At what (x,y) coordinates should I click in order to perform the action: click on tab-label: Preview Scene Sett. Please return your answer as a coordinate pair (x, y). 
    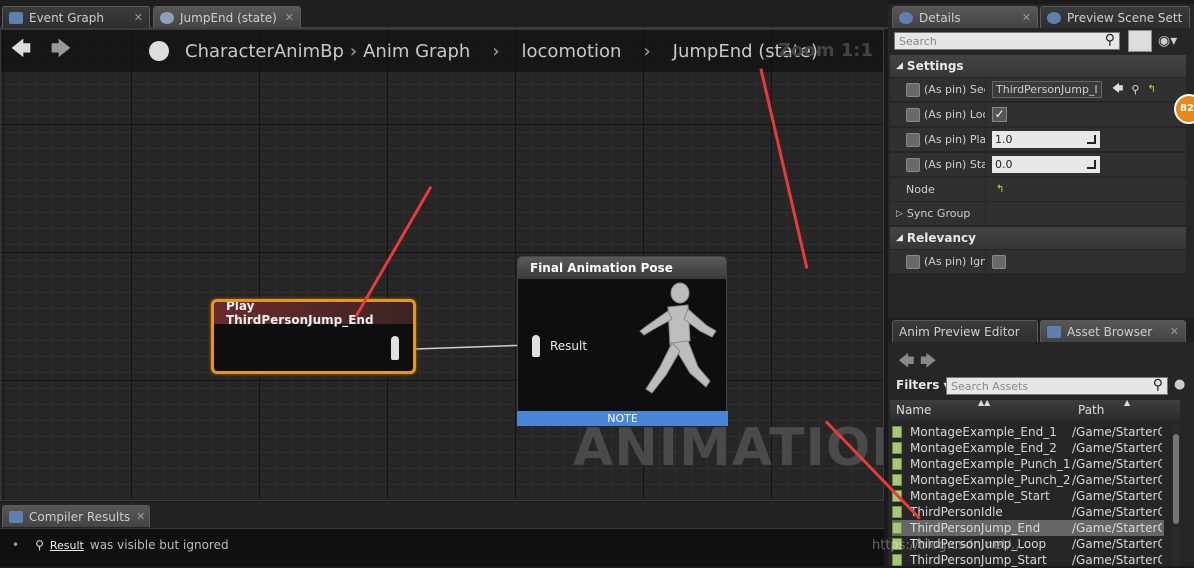
    Looking at the image, I should click on (1125, 17).